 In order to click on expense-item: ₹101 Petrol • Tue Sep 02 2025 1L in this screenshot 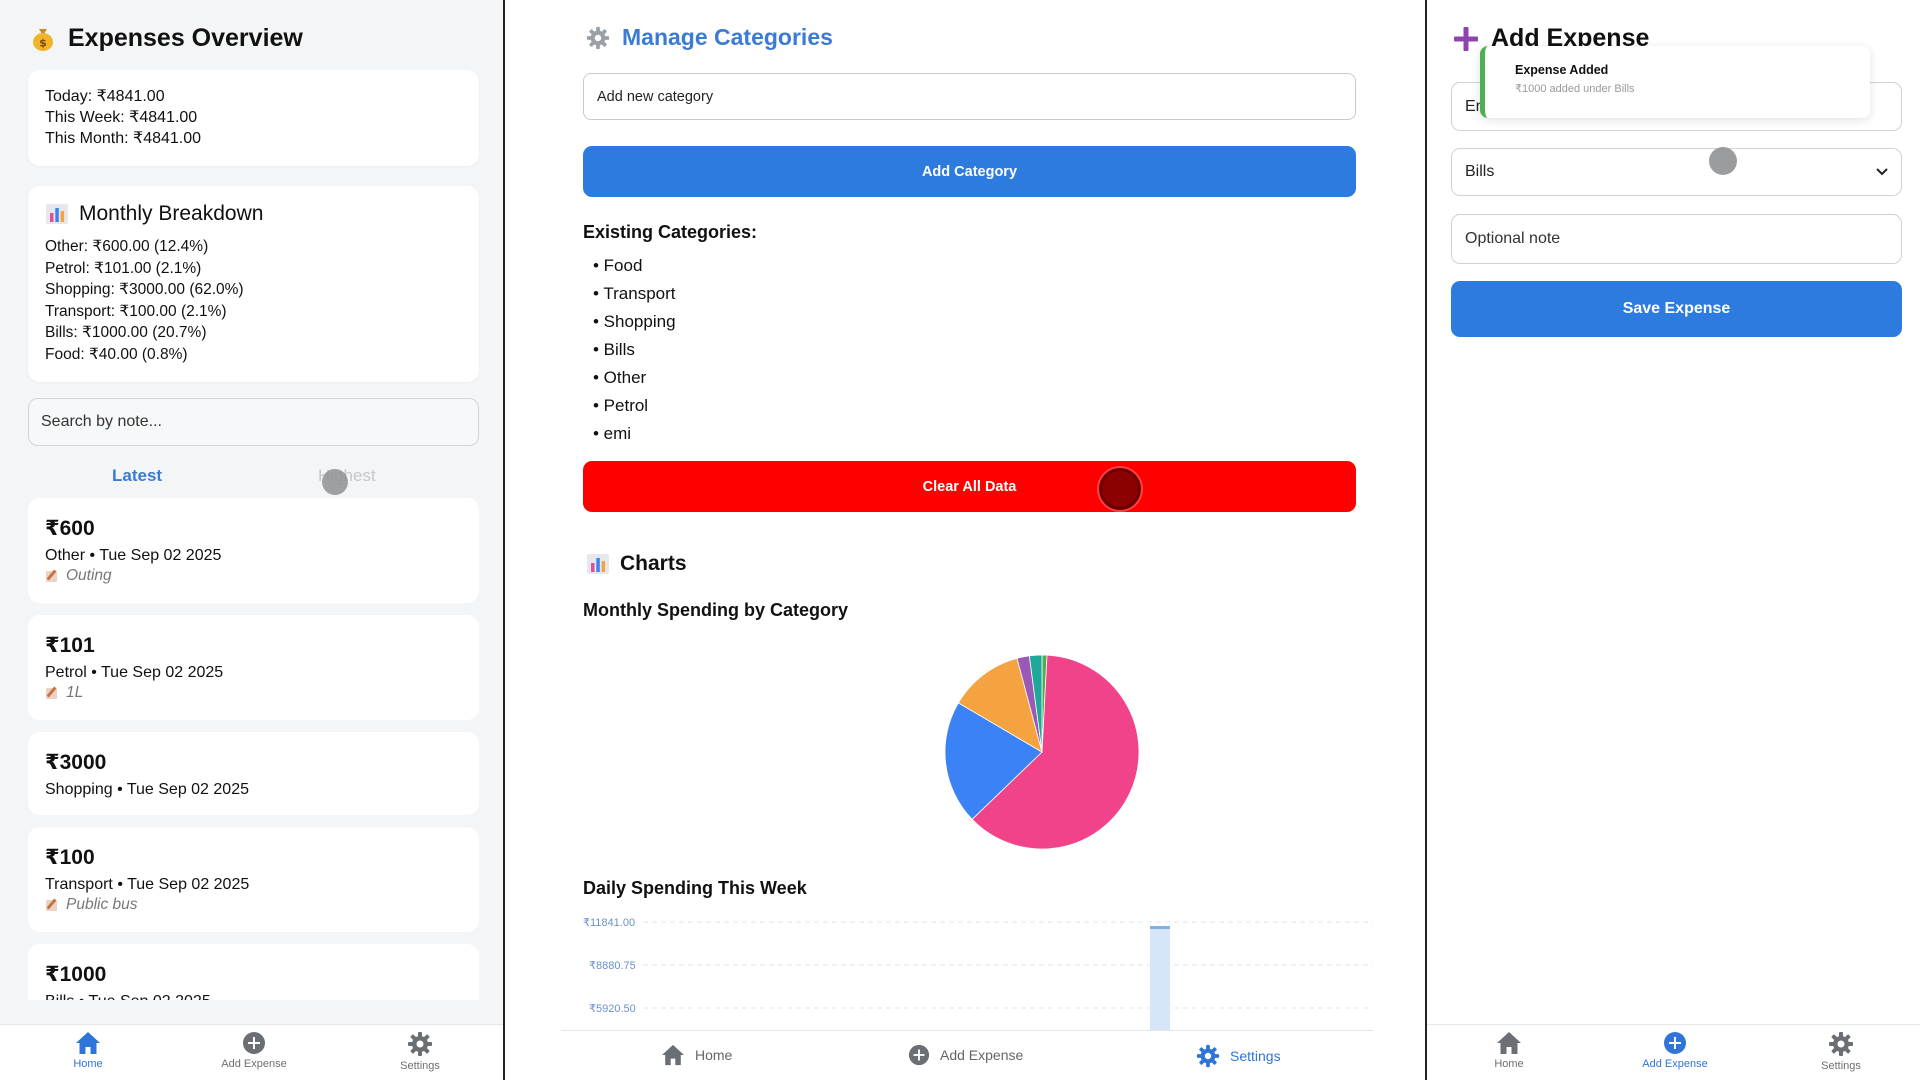, I will do `click(253, 667)`.